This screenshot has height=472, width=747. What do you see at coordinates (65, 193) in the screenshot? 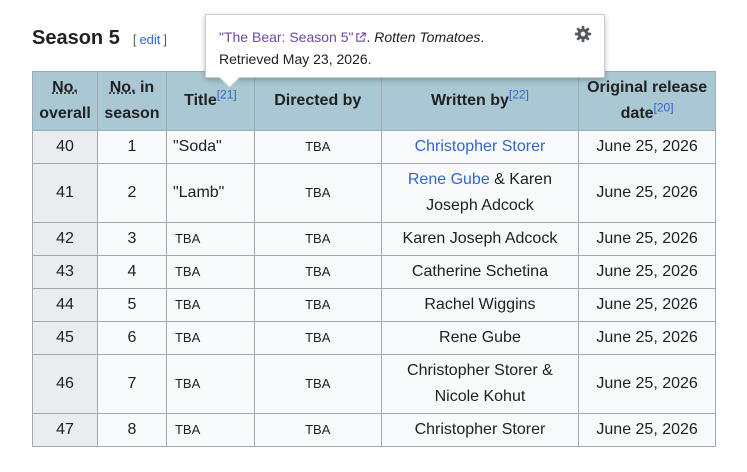
I see `cell-overall: 41` at bounding box center [65, 193].